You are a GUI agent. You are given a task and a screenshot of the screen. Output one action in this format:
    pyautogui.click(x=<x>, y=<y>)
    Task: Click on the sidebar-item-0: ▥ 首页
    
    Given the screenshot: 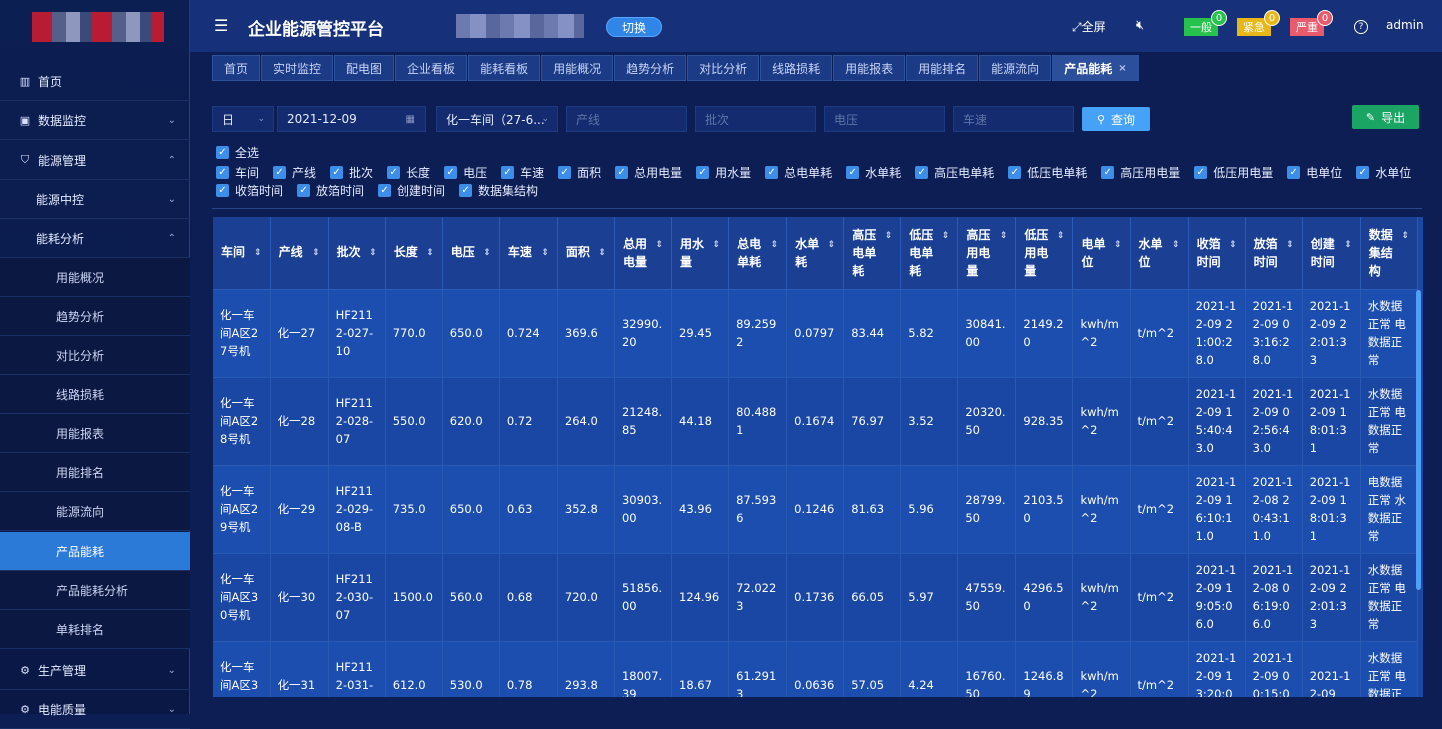 What is the action you would take?
    pyautogui.click(x=95, y=81)
    